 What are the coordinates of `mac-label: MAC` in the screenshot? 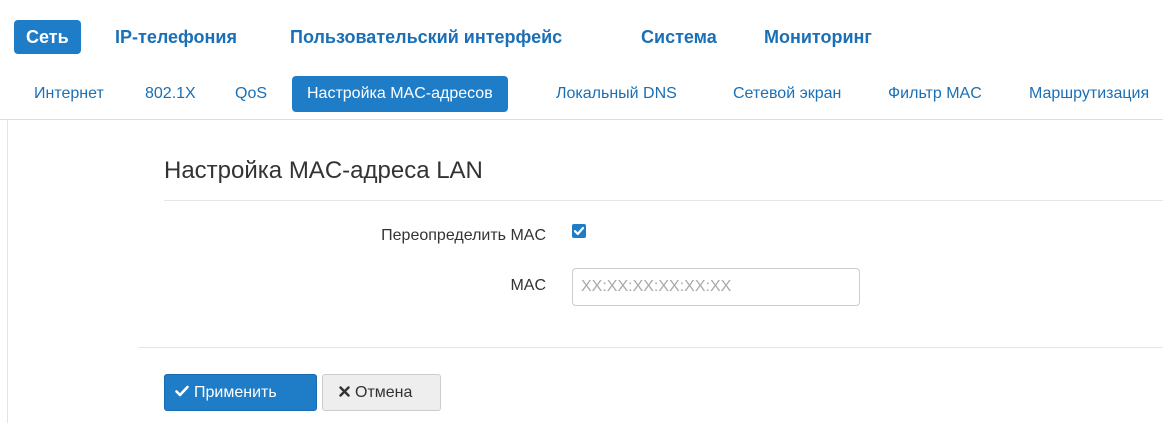 It's located at (528, 285).